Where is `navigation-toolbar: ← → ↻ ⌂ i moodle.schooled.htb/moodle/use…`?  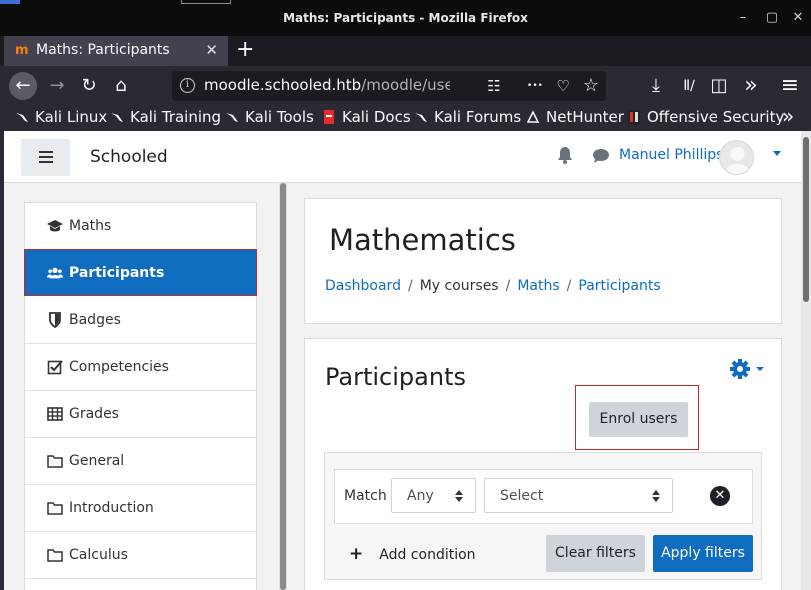 navigation-toolbar: ← → ↻ ⌂ i moodle.schooled.htb/moodle/use… is located at coordinates (405, 86).